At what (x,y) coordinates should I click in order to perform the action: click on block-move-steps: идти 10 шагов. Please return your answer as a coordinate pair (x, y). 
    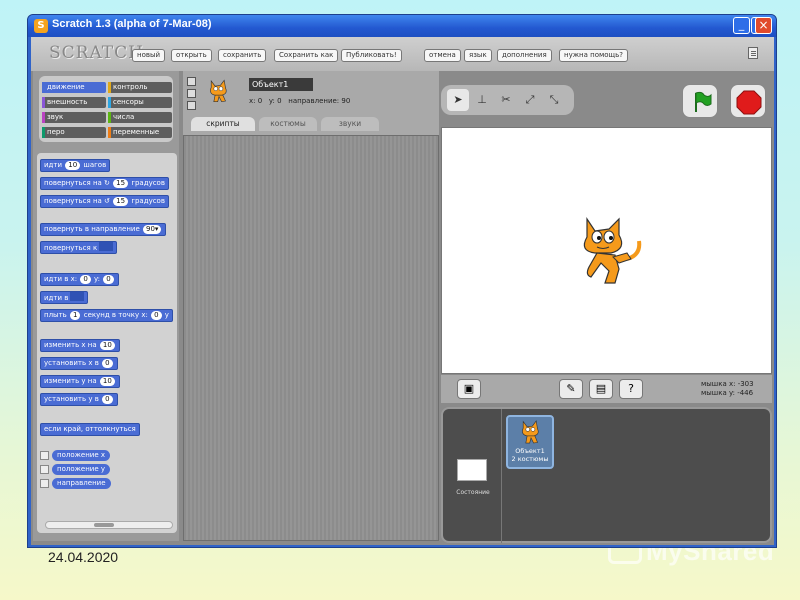
    Looking at the image, I should click on (75, 165).